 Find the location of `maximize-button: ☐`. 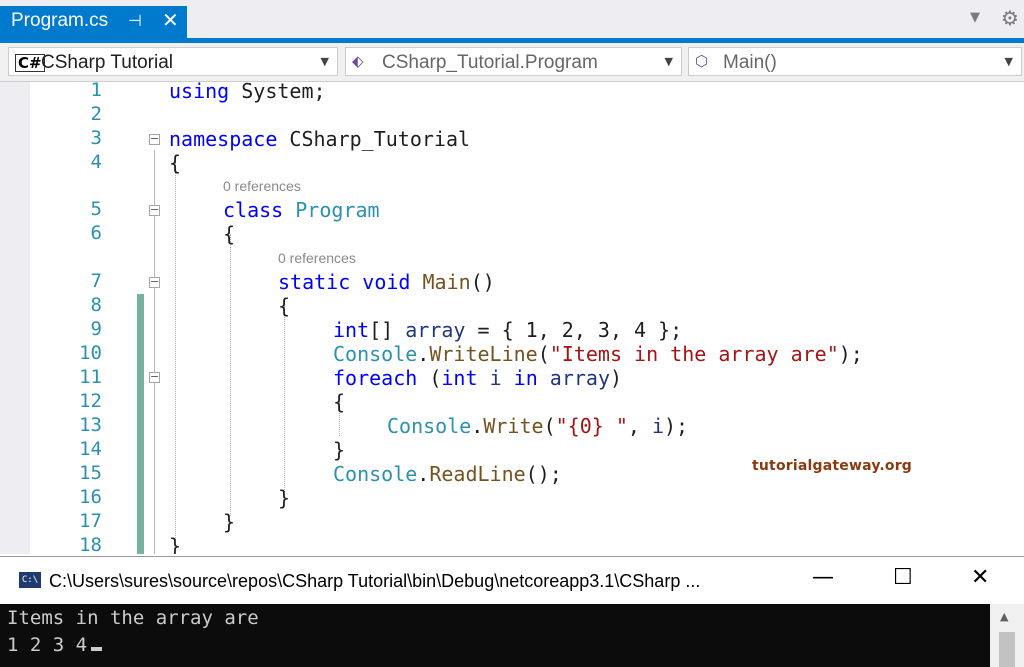

maximize-button: ☐ is located at coordinates (903, 577).